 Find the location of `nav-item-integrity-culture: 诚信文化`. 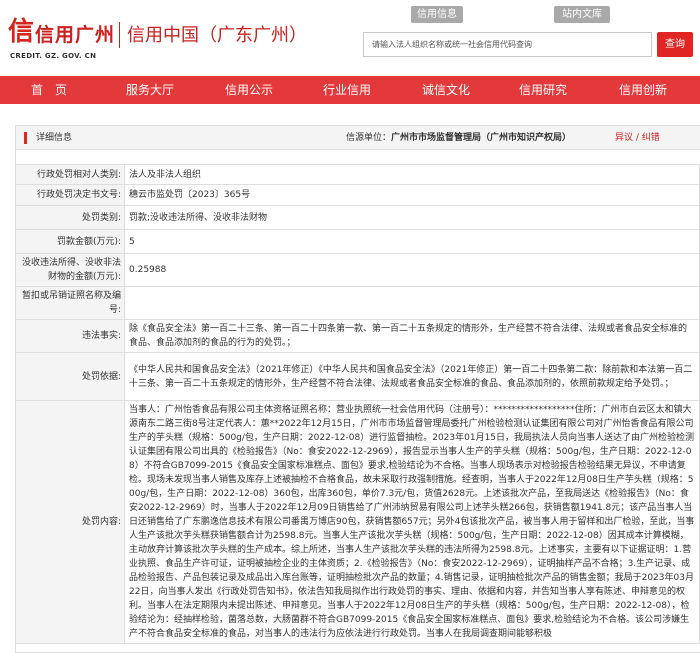

nav-item-integrity-culture: 诚信文化 is located at coordinates (446, 90).